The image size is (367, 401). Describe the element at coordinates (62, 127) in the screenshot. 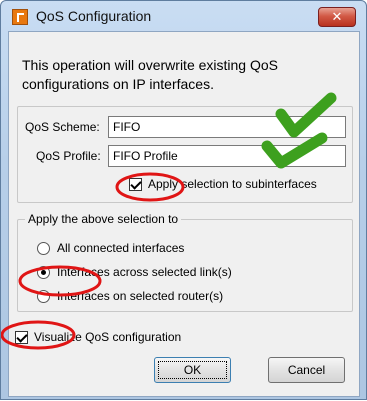

I see `qos-scheme-label: QoS Scheme:` at that location.